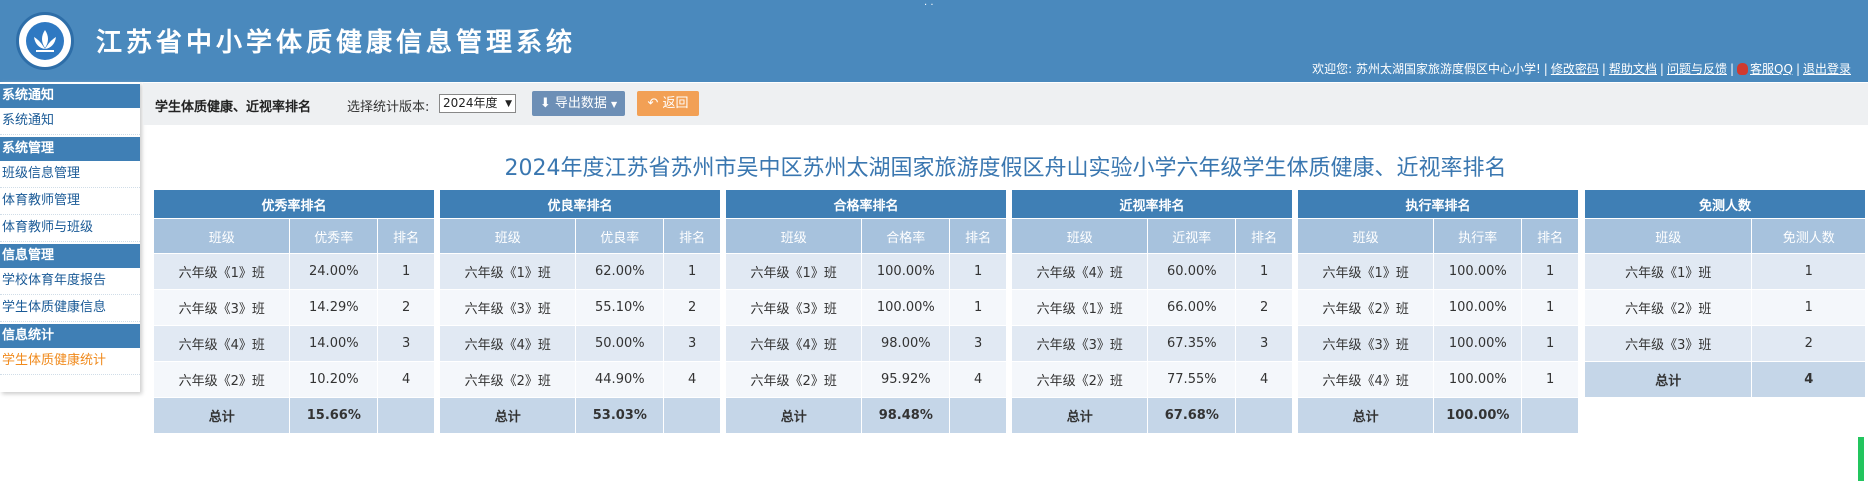  Describe the element at coordinates (1743, 69) in the screenshot. I see `qq-icon` at that location.